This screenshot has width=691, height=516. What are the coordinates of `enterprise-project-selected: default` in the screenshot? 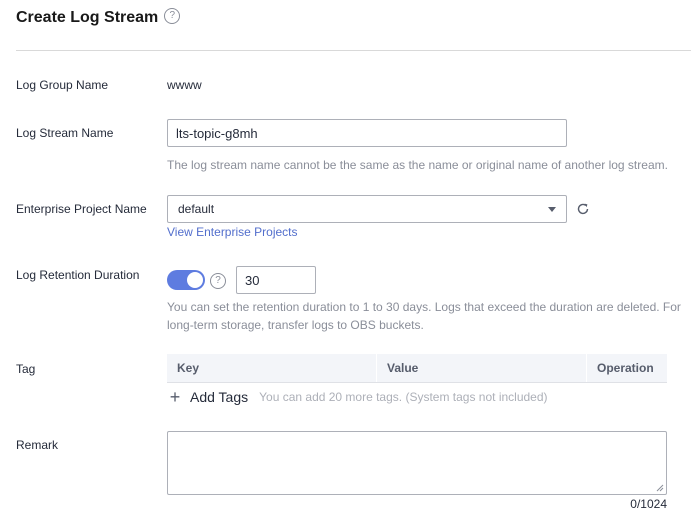 It's located at (196, 209).